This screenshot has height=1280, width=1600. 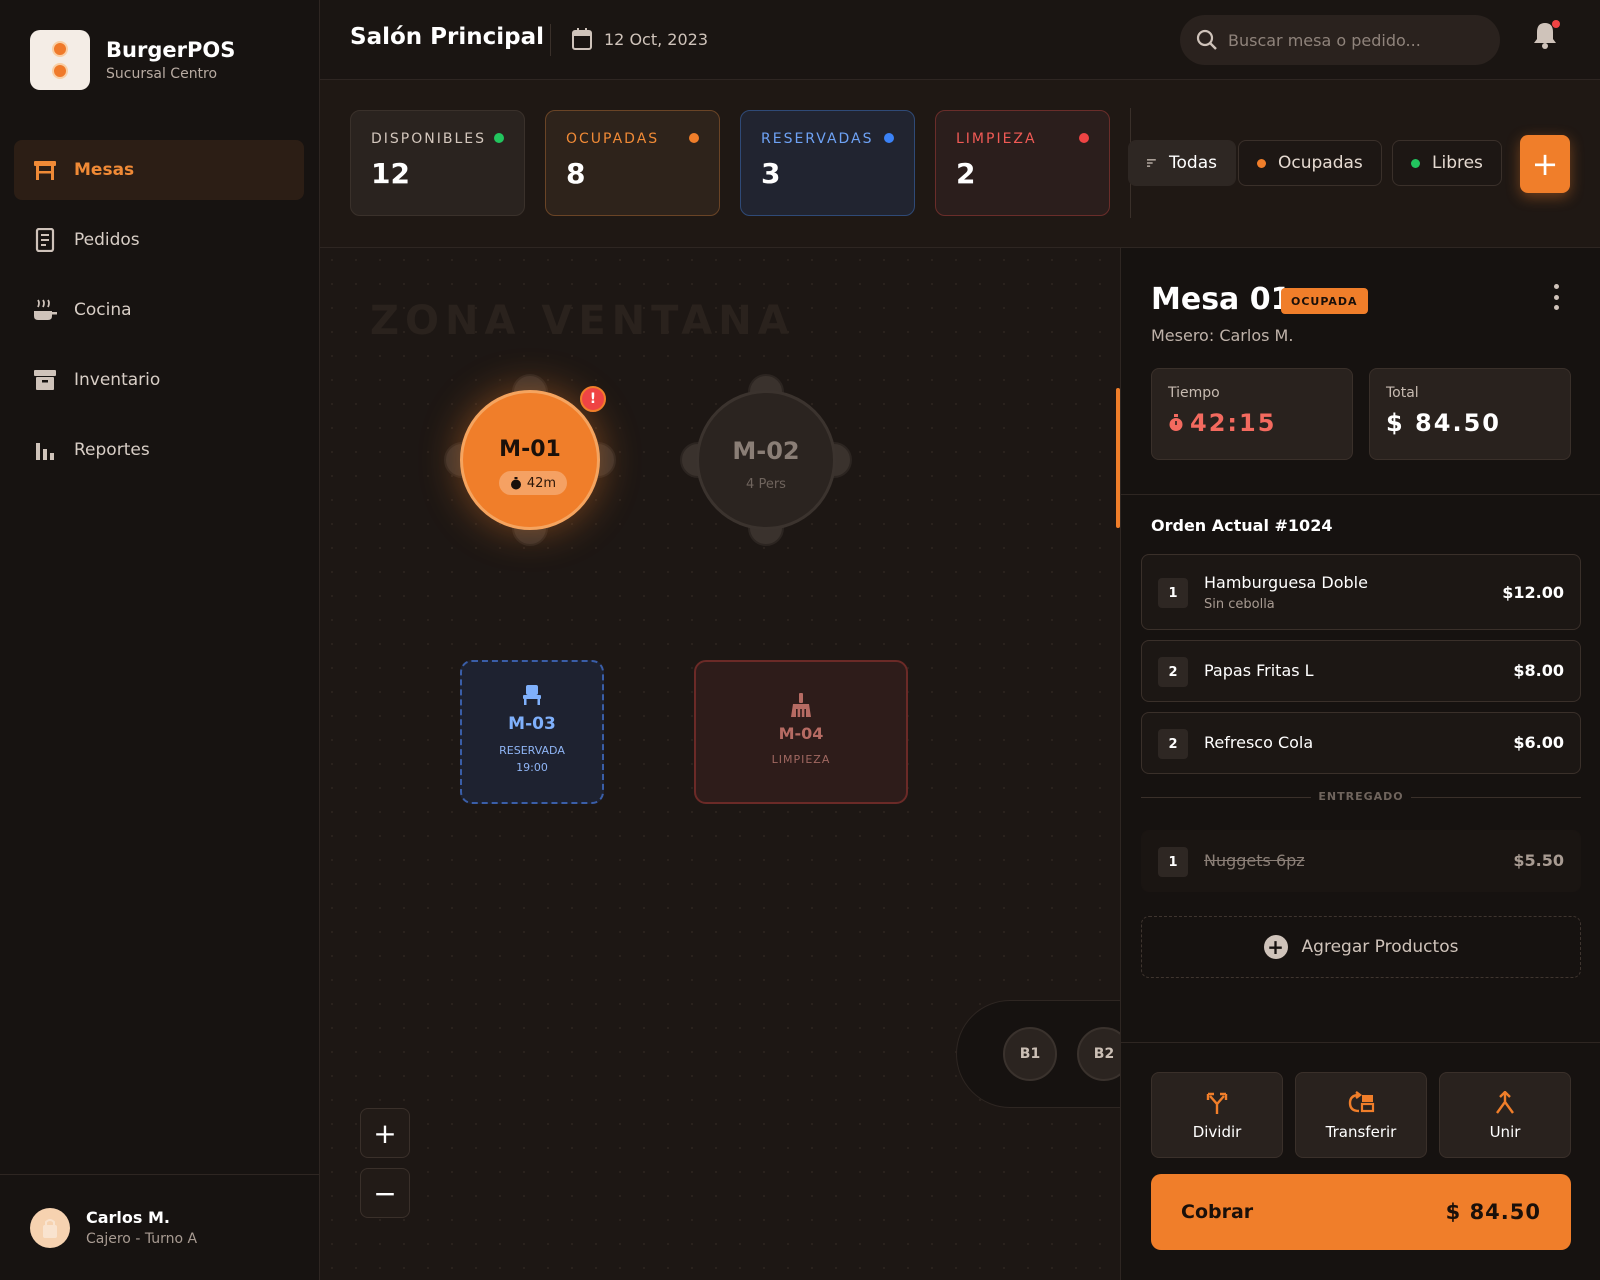 I want to click on sidebar-item-inventario: Inventario, so click(x=159, y=380).